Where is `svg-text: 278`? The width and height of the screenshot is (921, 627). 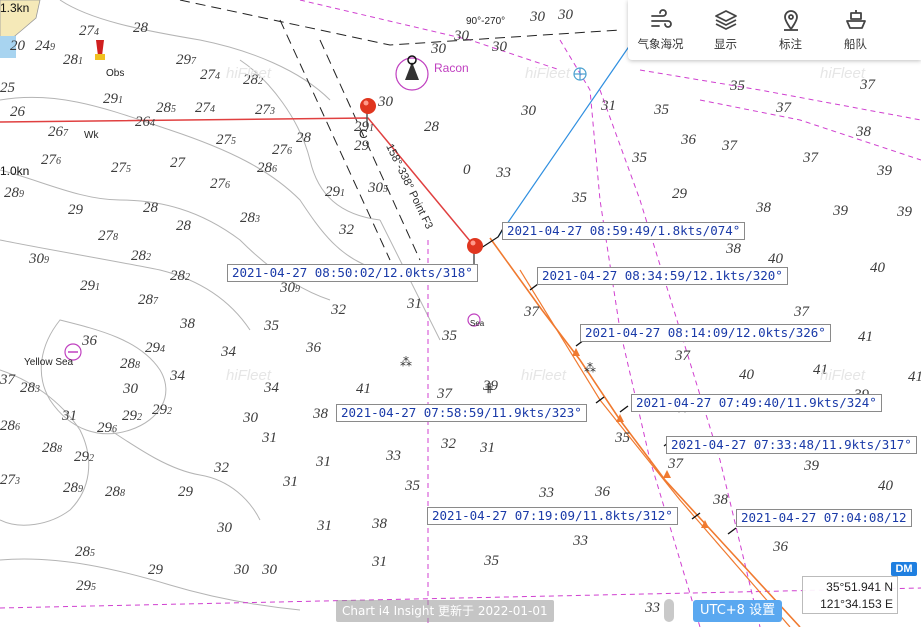
svg-text: 278 is located at coordinates (108, 236).